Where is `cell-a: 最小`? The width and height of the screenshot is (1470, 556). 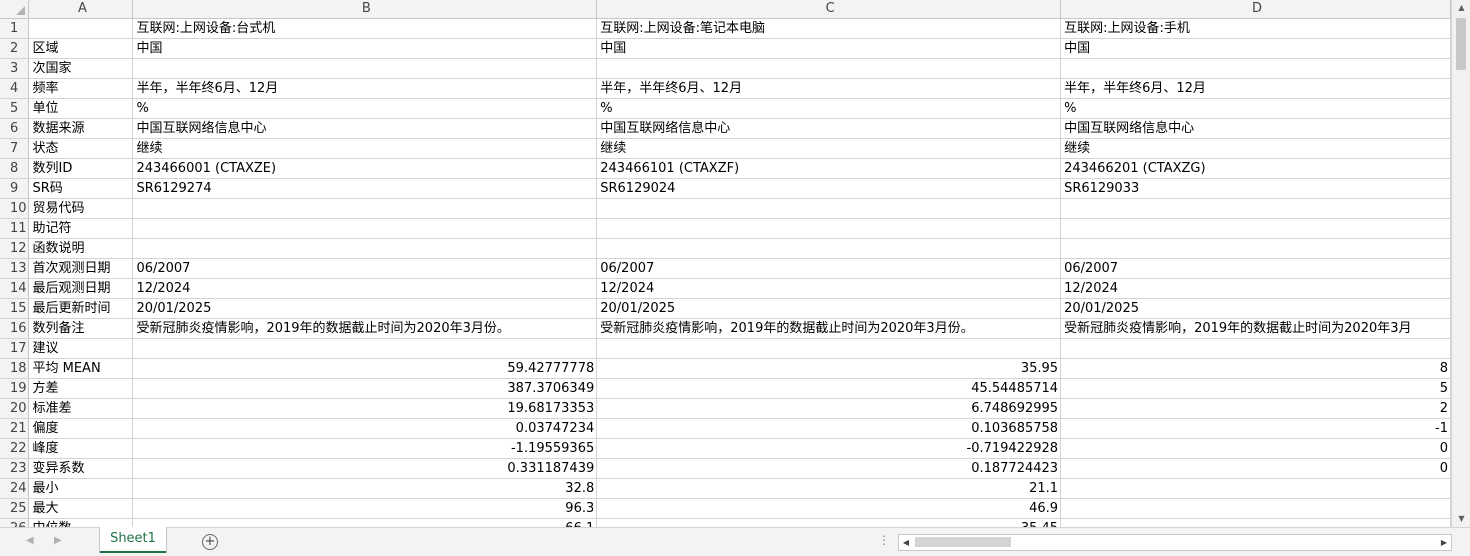 cell-a: 最小 is located at coordinates (81, 488).